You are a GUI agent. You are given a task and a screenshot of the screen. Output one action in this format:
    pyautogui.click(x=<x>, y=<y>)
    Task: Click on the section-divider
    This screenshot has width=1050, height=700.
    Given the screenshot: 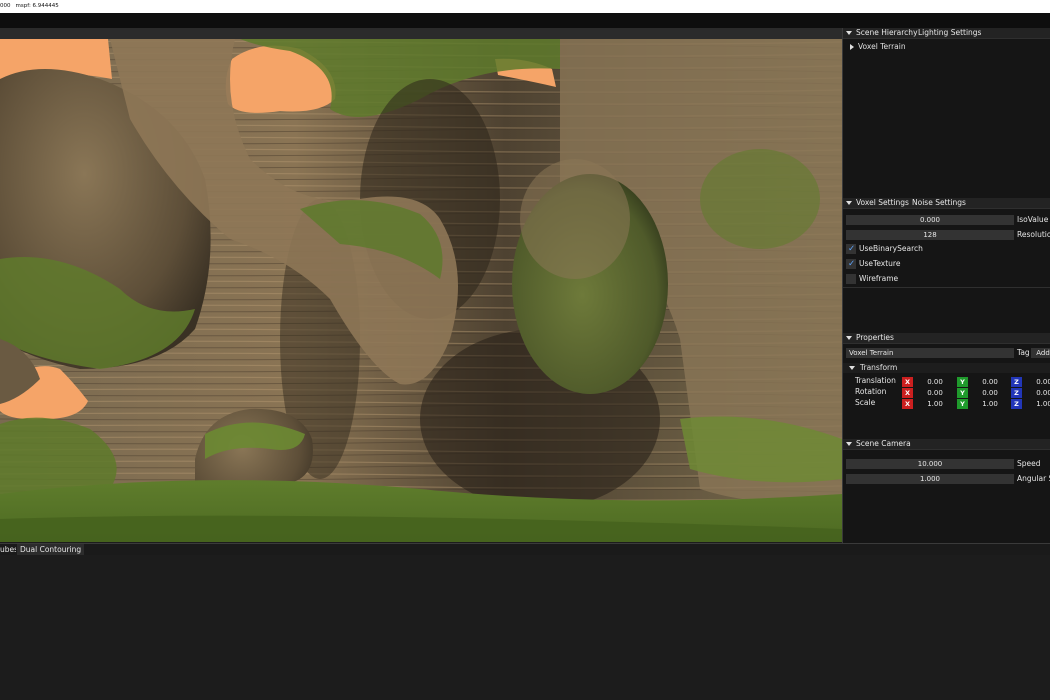 What is the action you would take?
    pyautogui.click(x=946, y=287)
    